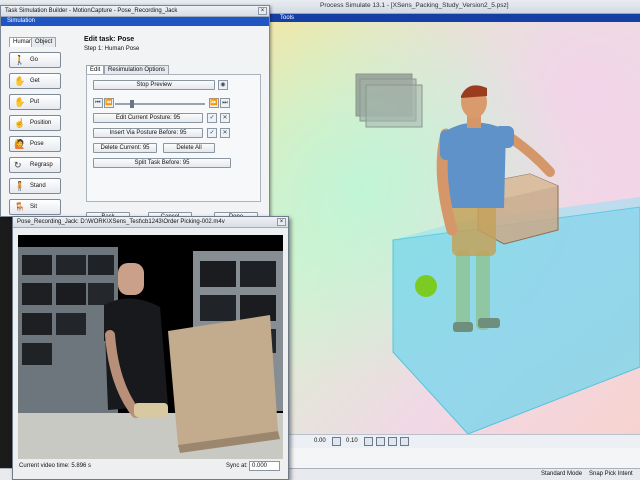 This screenshot has height=480, width=640. Describe the element at coordinates (109, 39) in the screenshot. I see `edit-task-heading: Edit task: Pose` at that location.